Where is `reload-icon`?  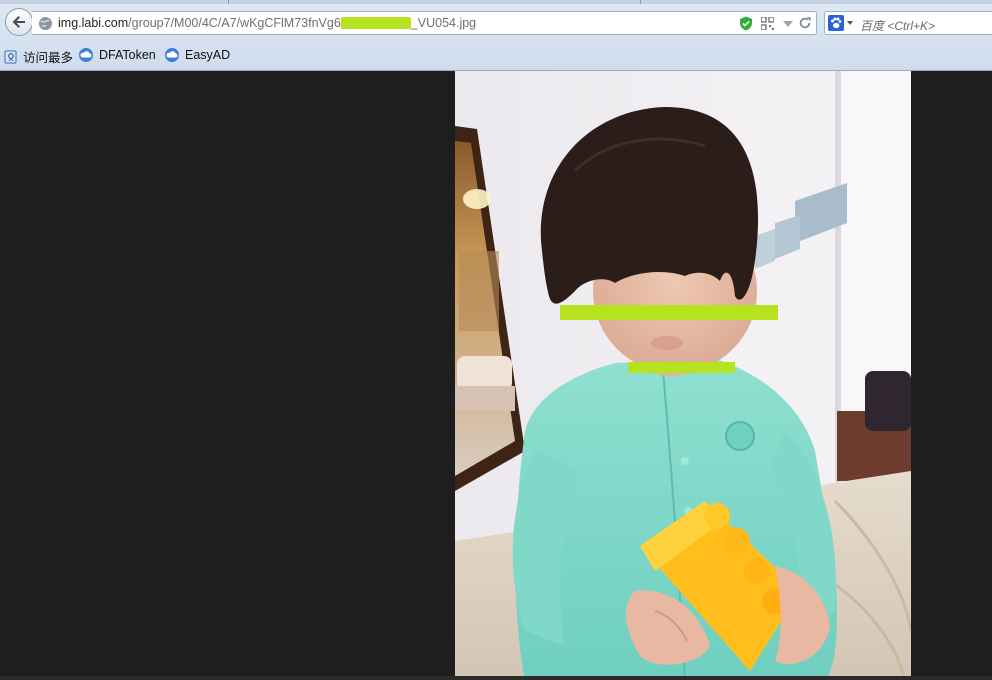 reload-icon is located at coordinates (805, 23).